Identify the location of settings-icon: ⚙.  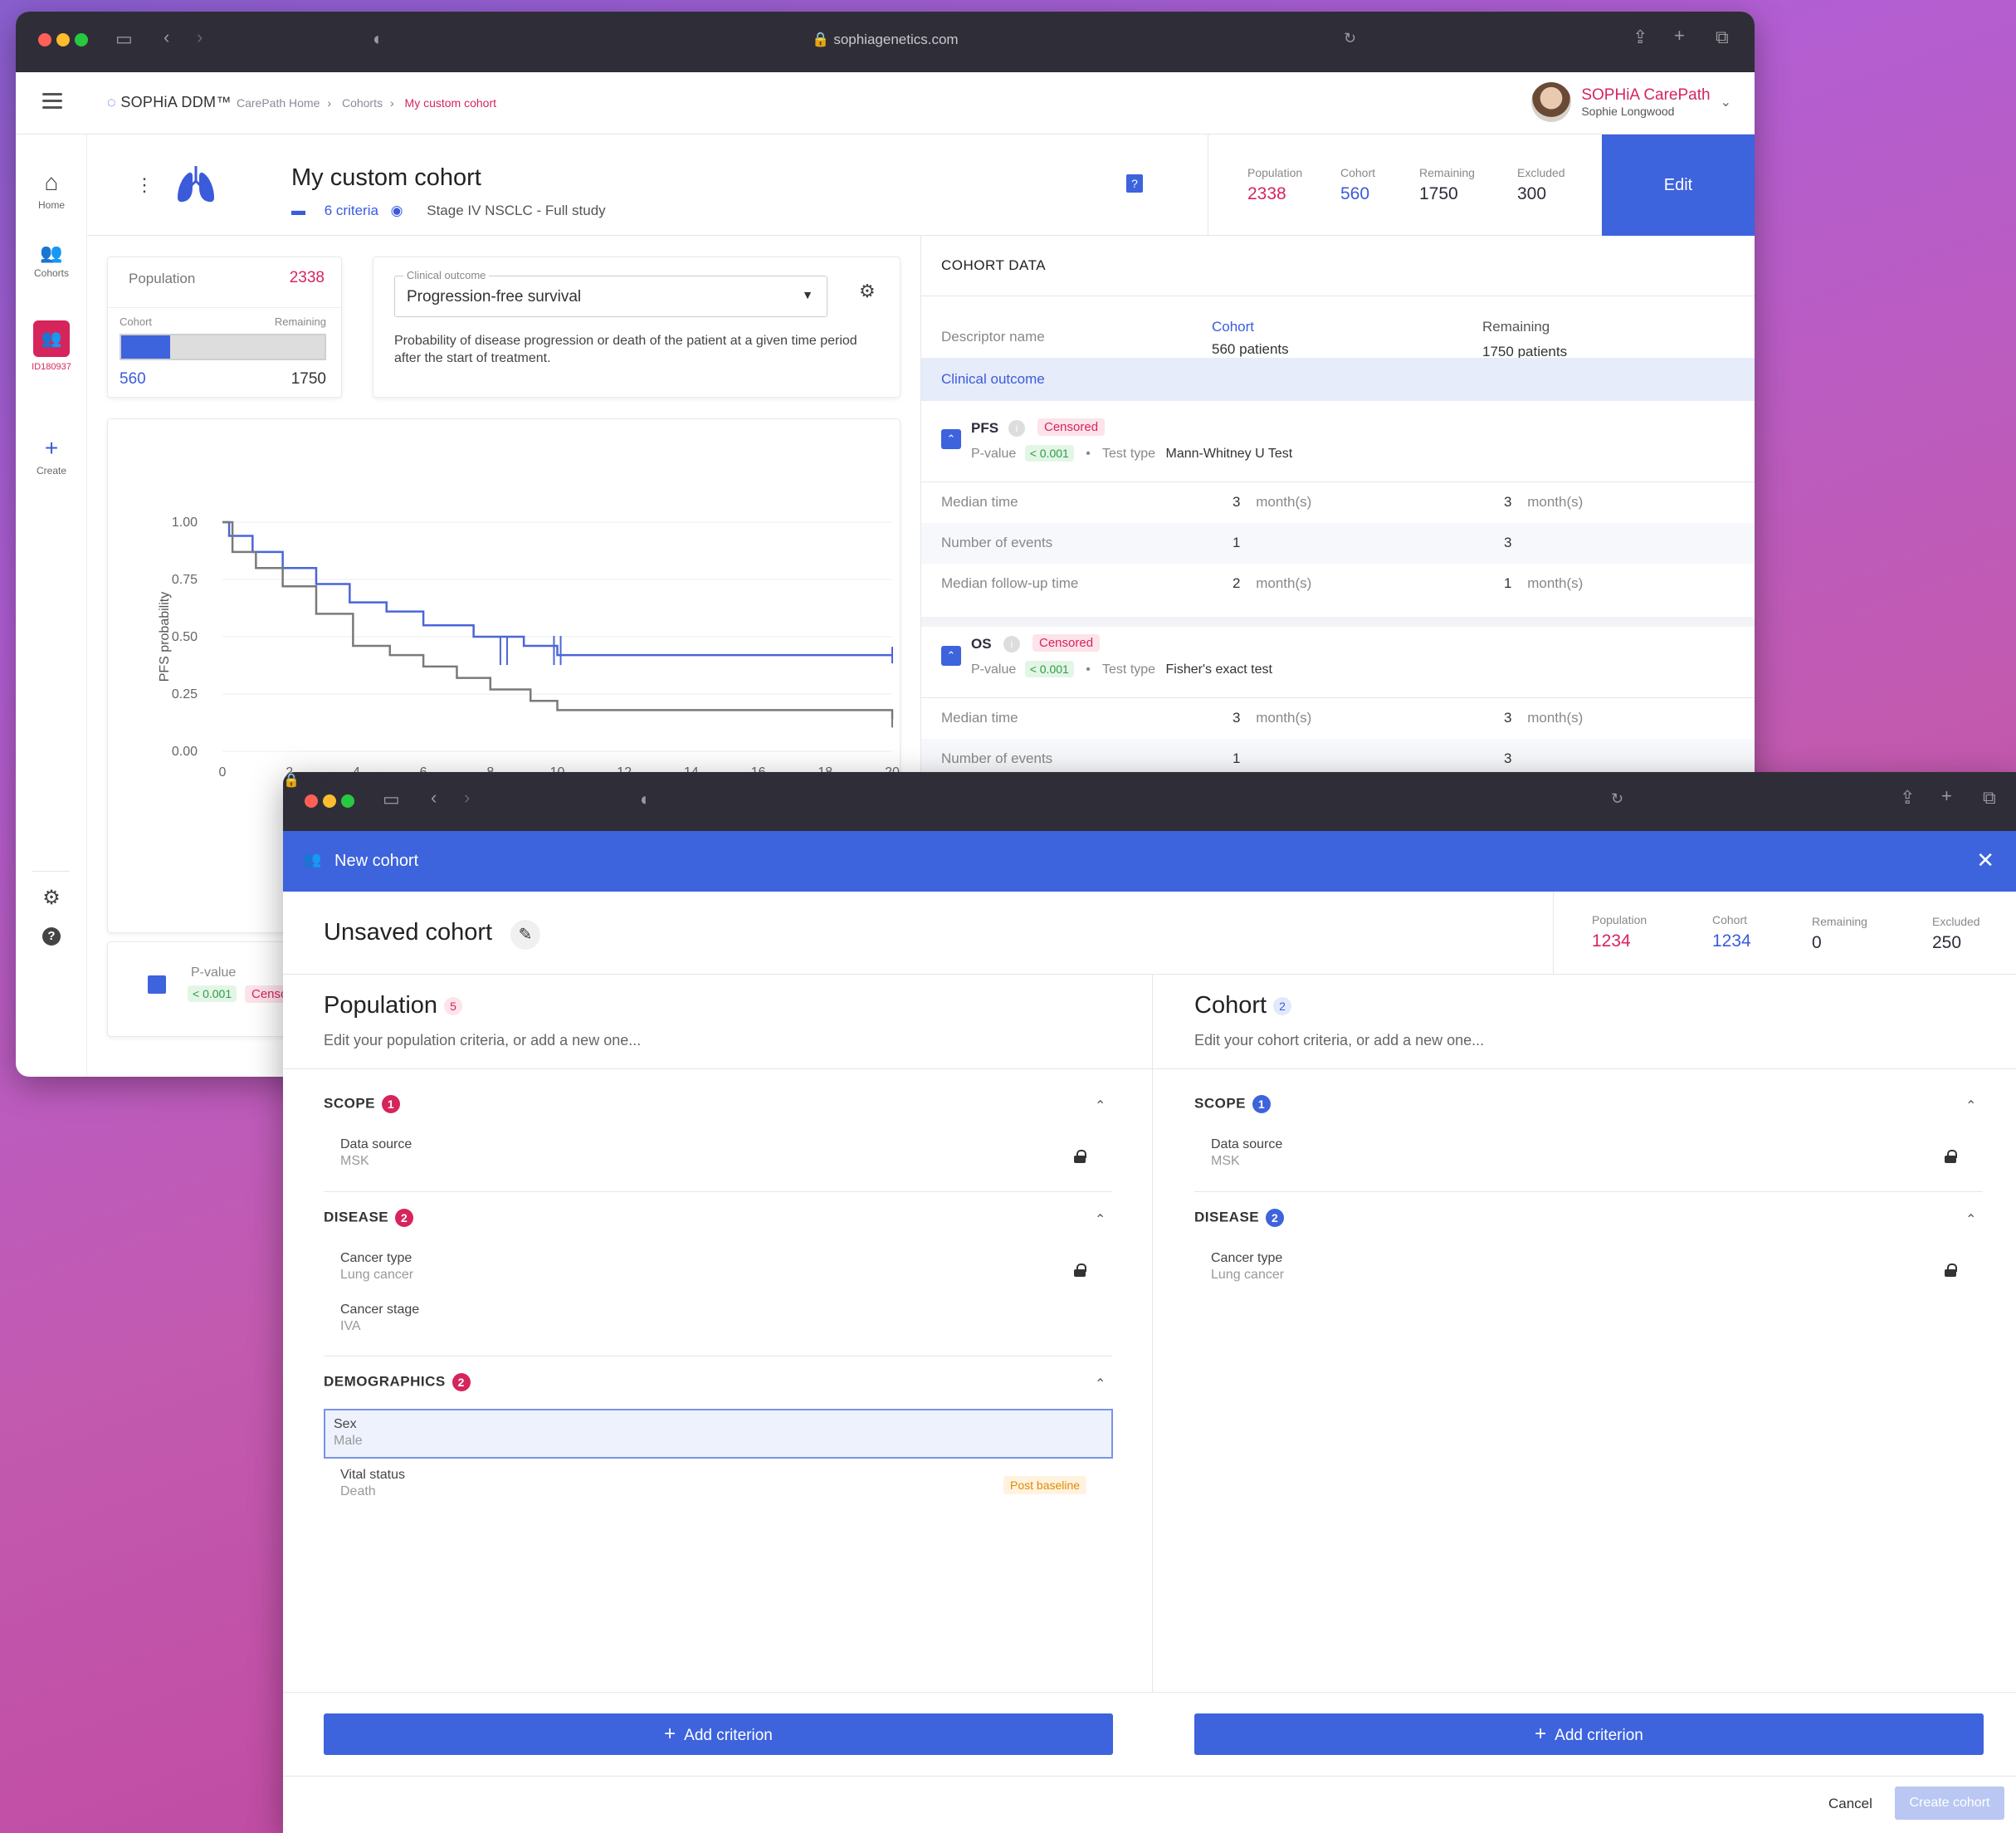
(51, 898).